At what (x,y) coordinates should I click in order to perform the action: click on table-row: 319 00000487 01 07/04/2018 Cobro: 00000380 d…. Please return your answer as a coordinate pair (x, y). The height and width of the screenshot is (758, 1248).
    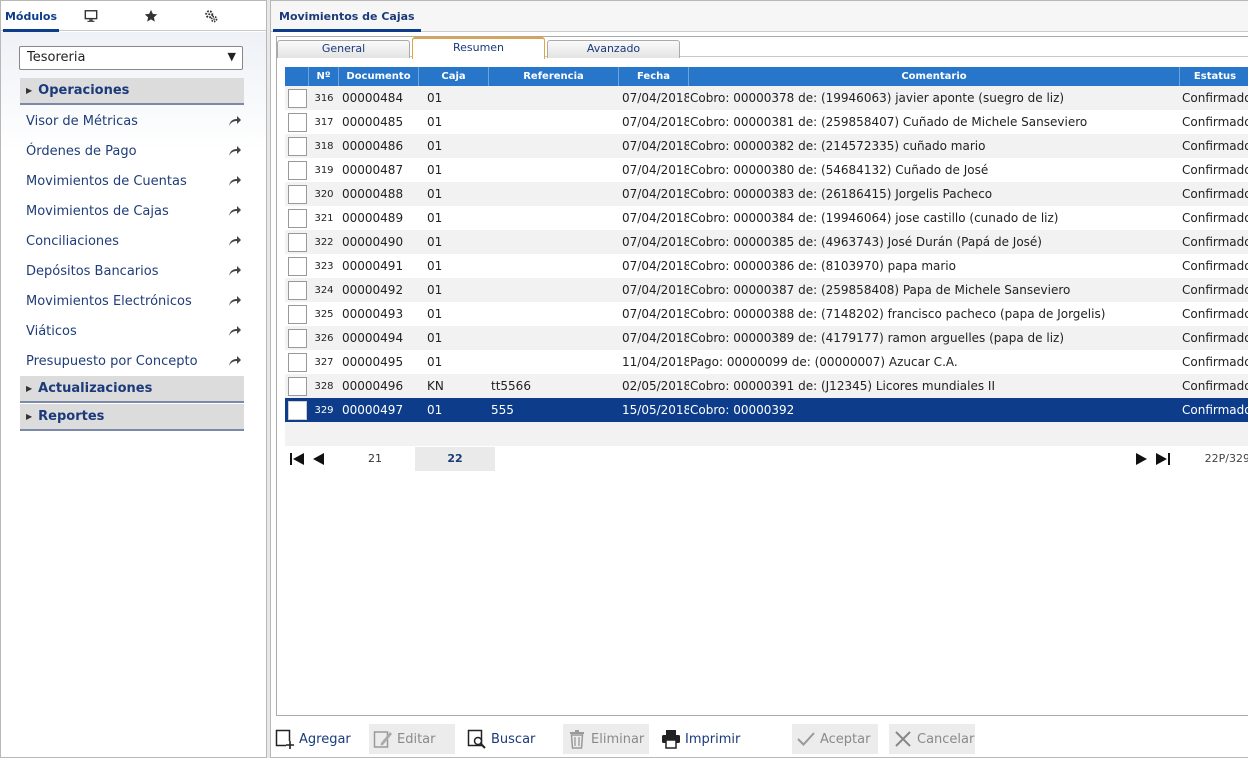
    Looking at the image, I should click on (766, 170).